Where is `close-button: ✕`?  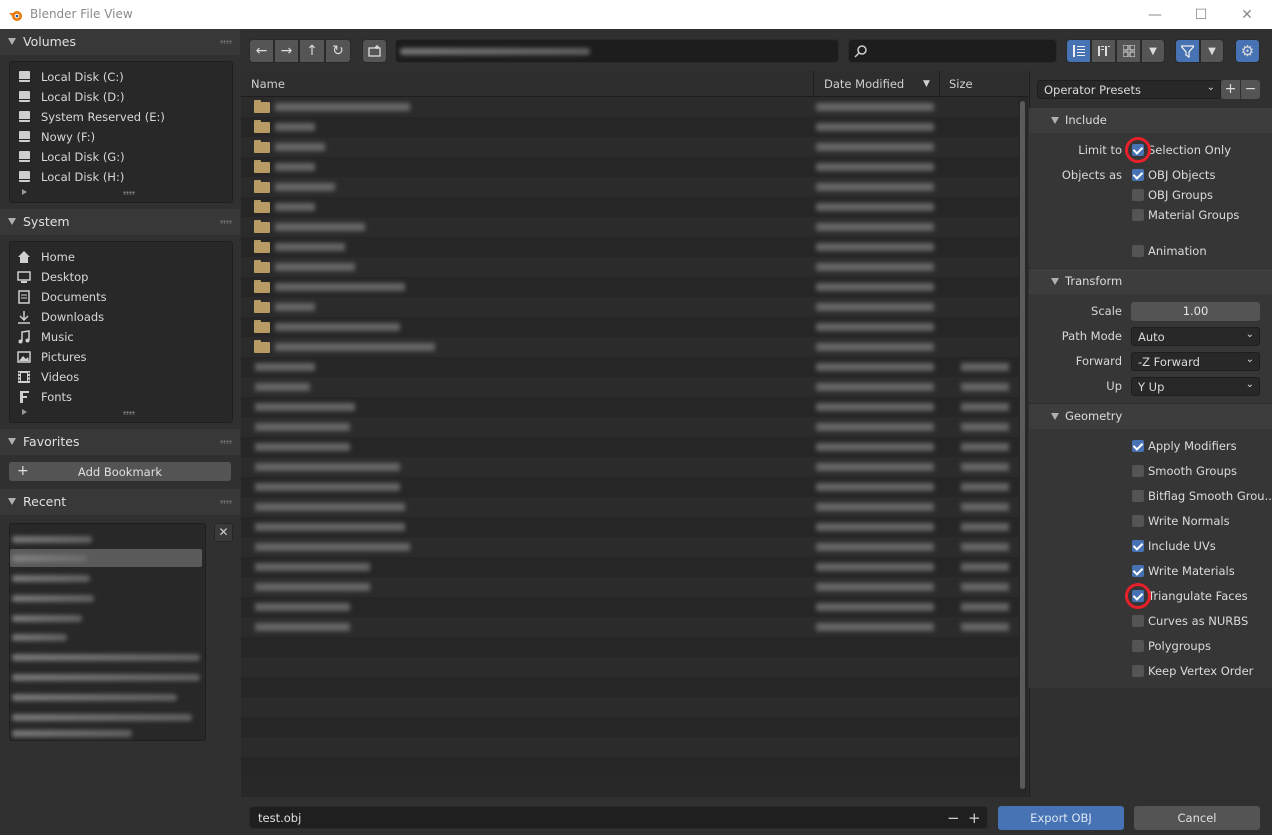
close-button: ✕ is located at coordinates (1247, 14).